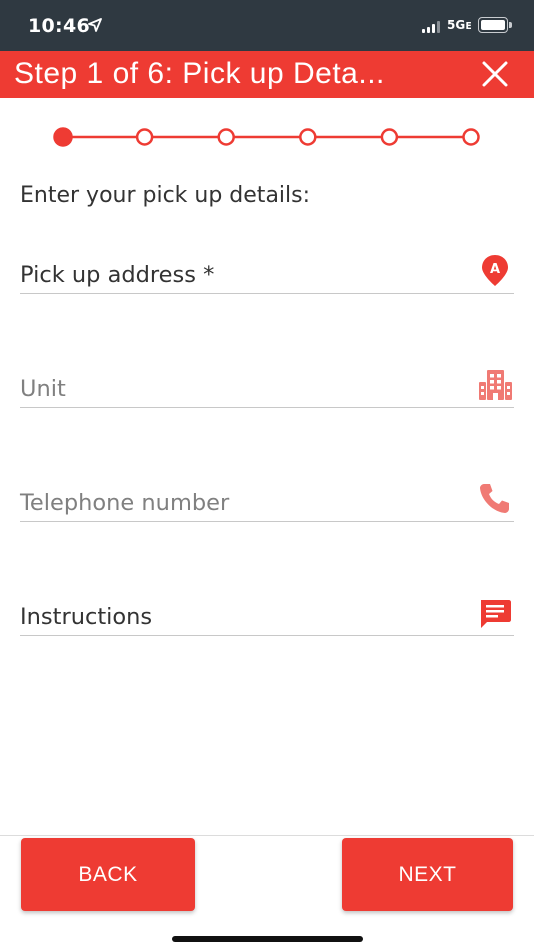 This screenshot has width=534, height=950. What do you see at coordinates (59, 26) in the screenshot?
I see `status-time: 10:46` at bounding box center [59, 26].